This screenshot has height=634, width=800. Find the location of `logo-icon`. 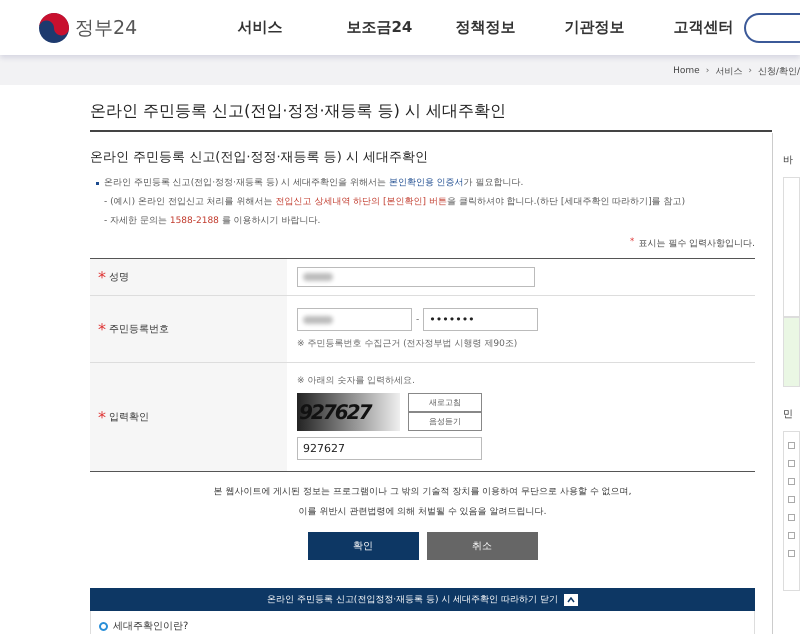

logo-icon is located at coordinates (54, 28).